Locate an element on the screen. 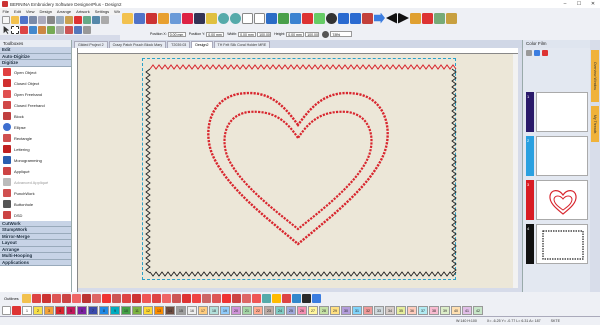 This screenshot has height=325, width=600. picture-icon is located at coordinates (211, 18).